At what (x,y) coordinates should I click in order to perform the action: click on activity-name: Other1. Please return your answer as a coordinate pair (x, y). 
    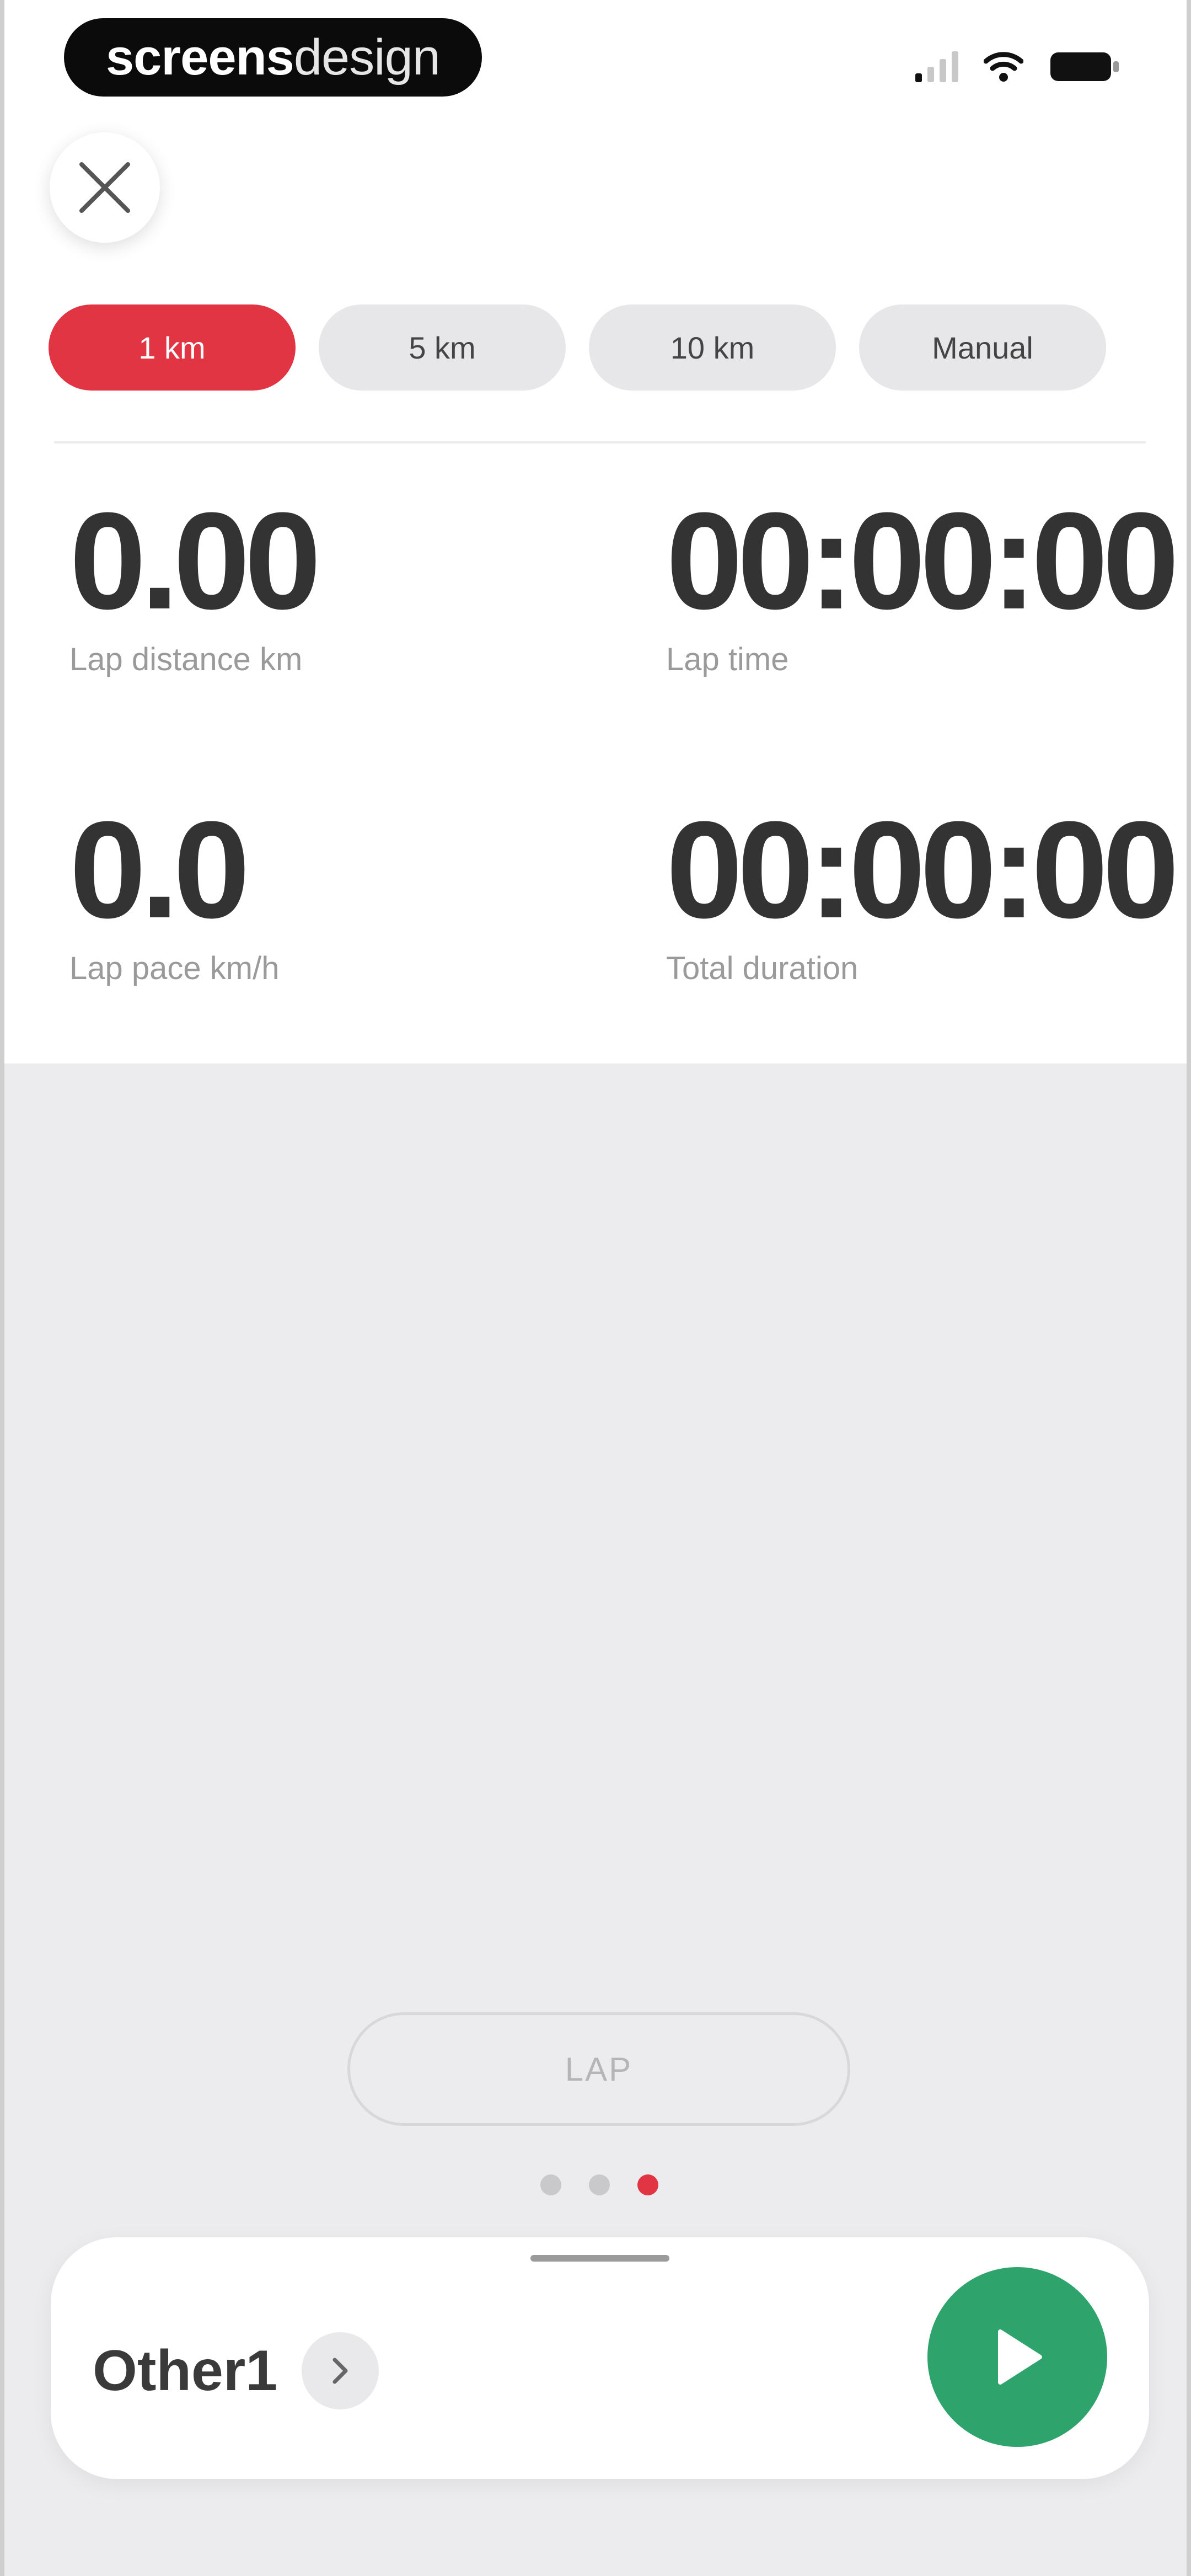
    Looking at the image, I should click on (185, 2370).